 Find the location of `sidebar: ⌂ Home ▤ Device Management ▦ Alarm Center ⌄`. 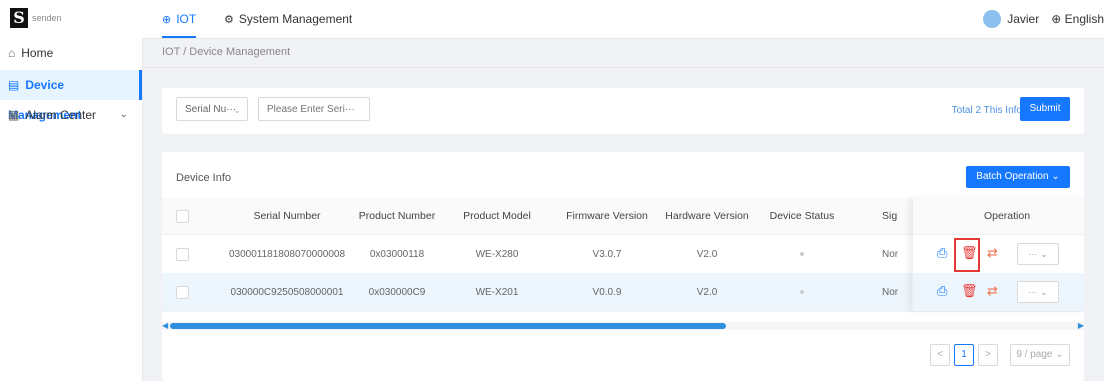

sidebar: ⌂ Home ▤ Device Management ▦ Alarm Center ⌄ is located at coordinates (71, 209).